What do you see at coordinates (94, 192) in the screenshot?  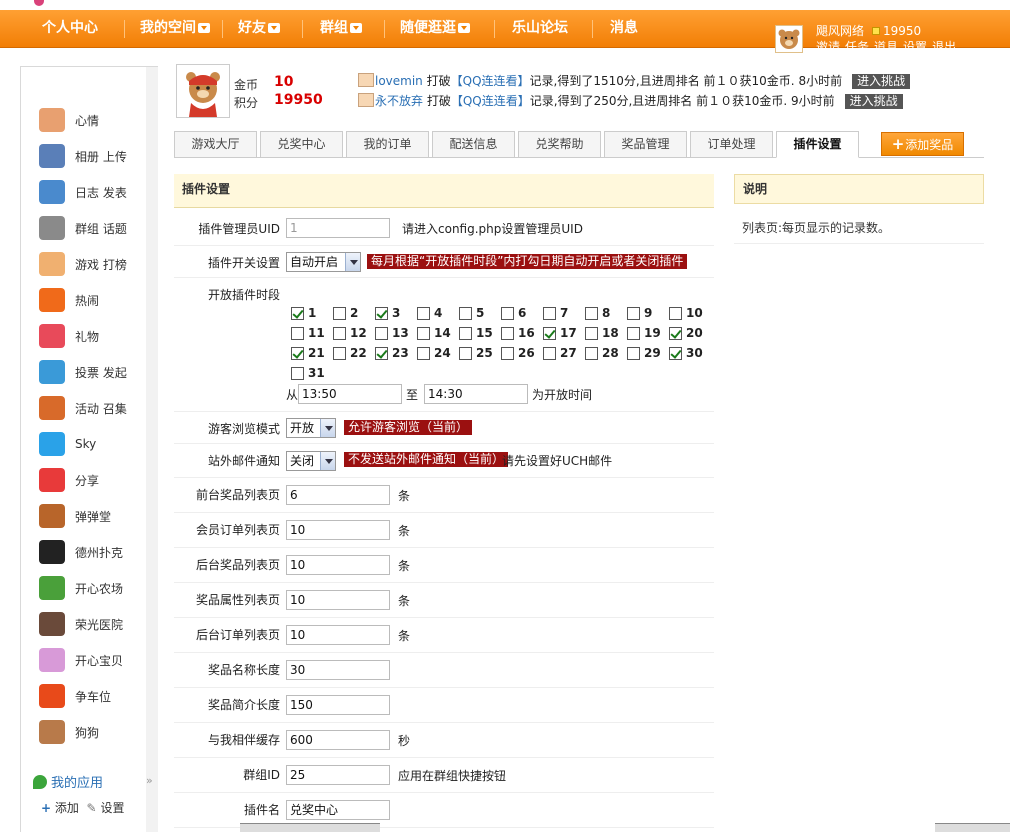 I see `sidebar-item: 日志 发表` at bounding box center [94, 192].